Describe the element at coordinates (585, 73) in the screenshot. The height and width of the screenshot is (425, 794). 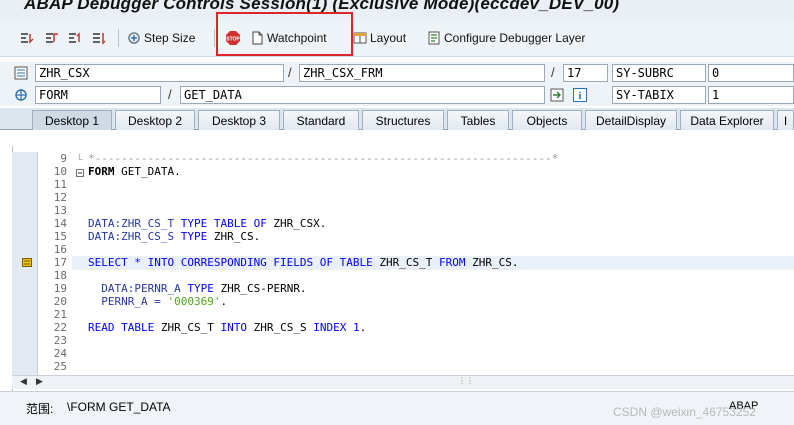
I see `line-field: 17` at that location.